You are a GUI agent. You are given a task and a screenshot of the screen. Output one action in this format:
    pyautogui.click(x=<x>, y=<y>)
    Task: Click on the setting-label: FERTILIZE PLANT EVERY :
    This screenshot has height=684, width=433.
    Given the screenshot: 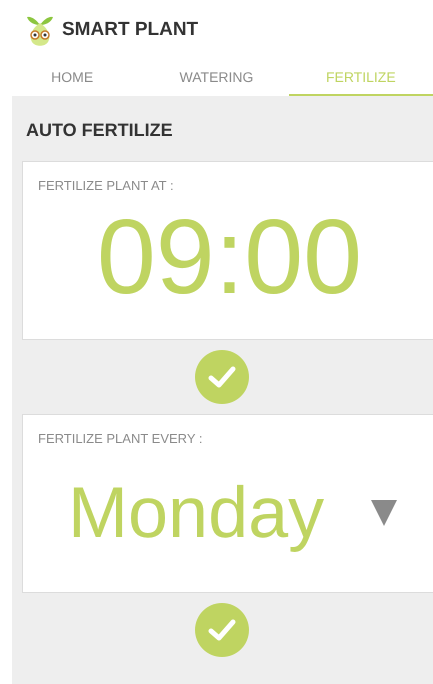 What is the action you would take?
    pyautogui.click(x=121, y=439)
    